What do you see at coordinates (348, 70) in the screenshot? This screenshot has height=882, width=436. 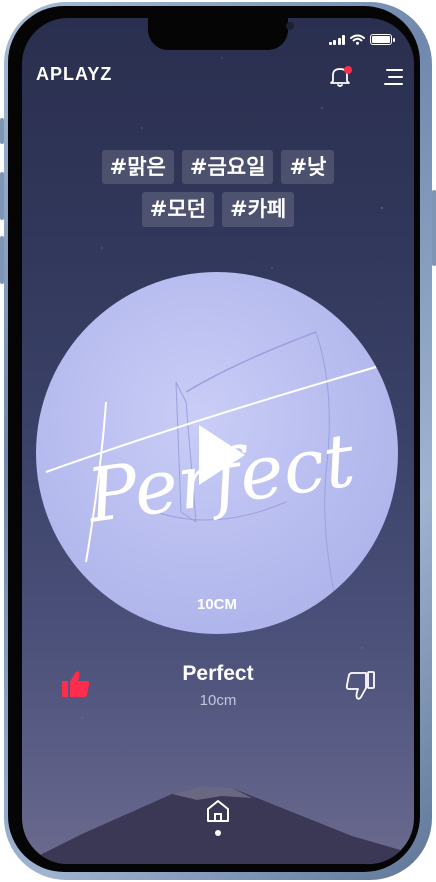 I see `notification-badge` at bounding box center [348, 70].